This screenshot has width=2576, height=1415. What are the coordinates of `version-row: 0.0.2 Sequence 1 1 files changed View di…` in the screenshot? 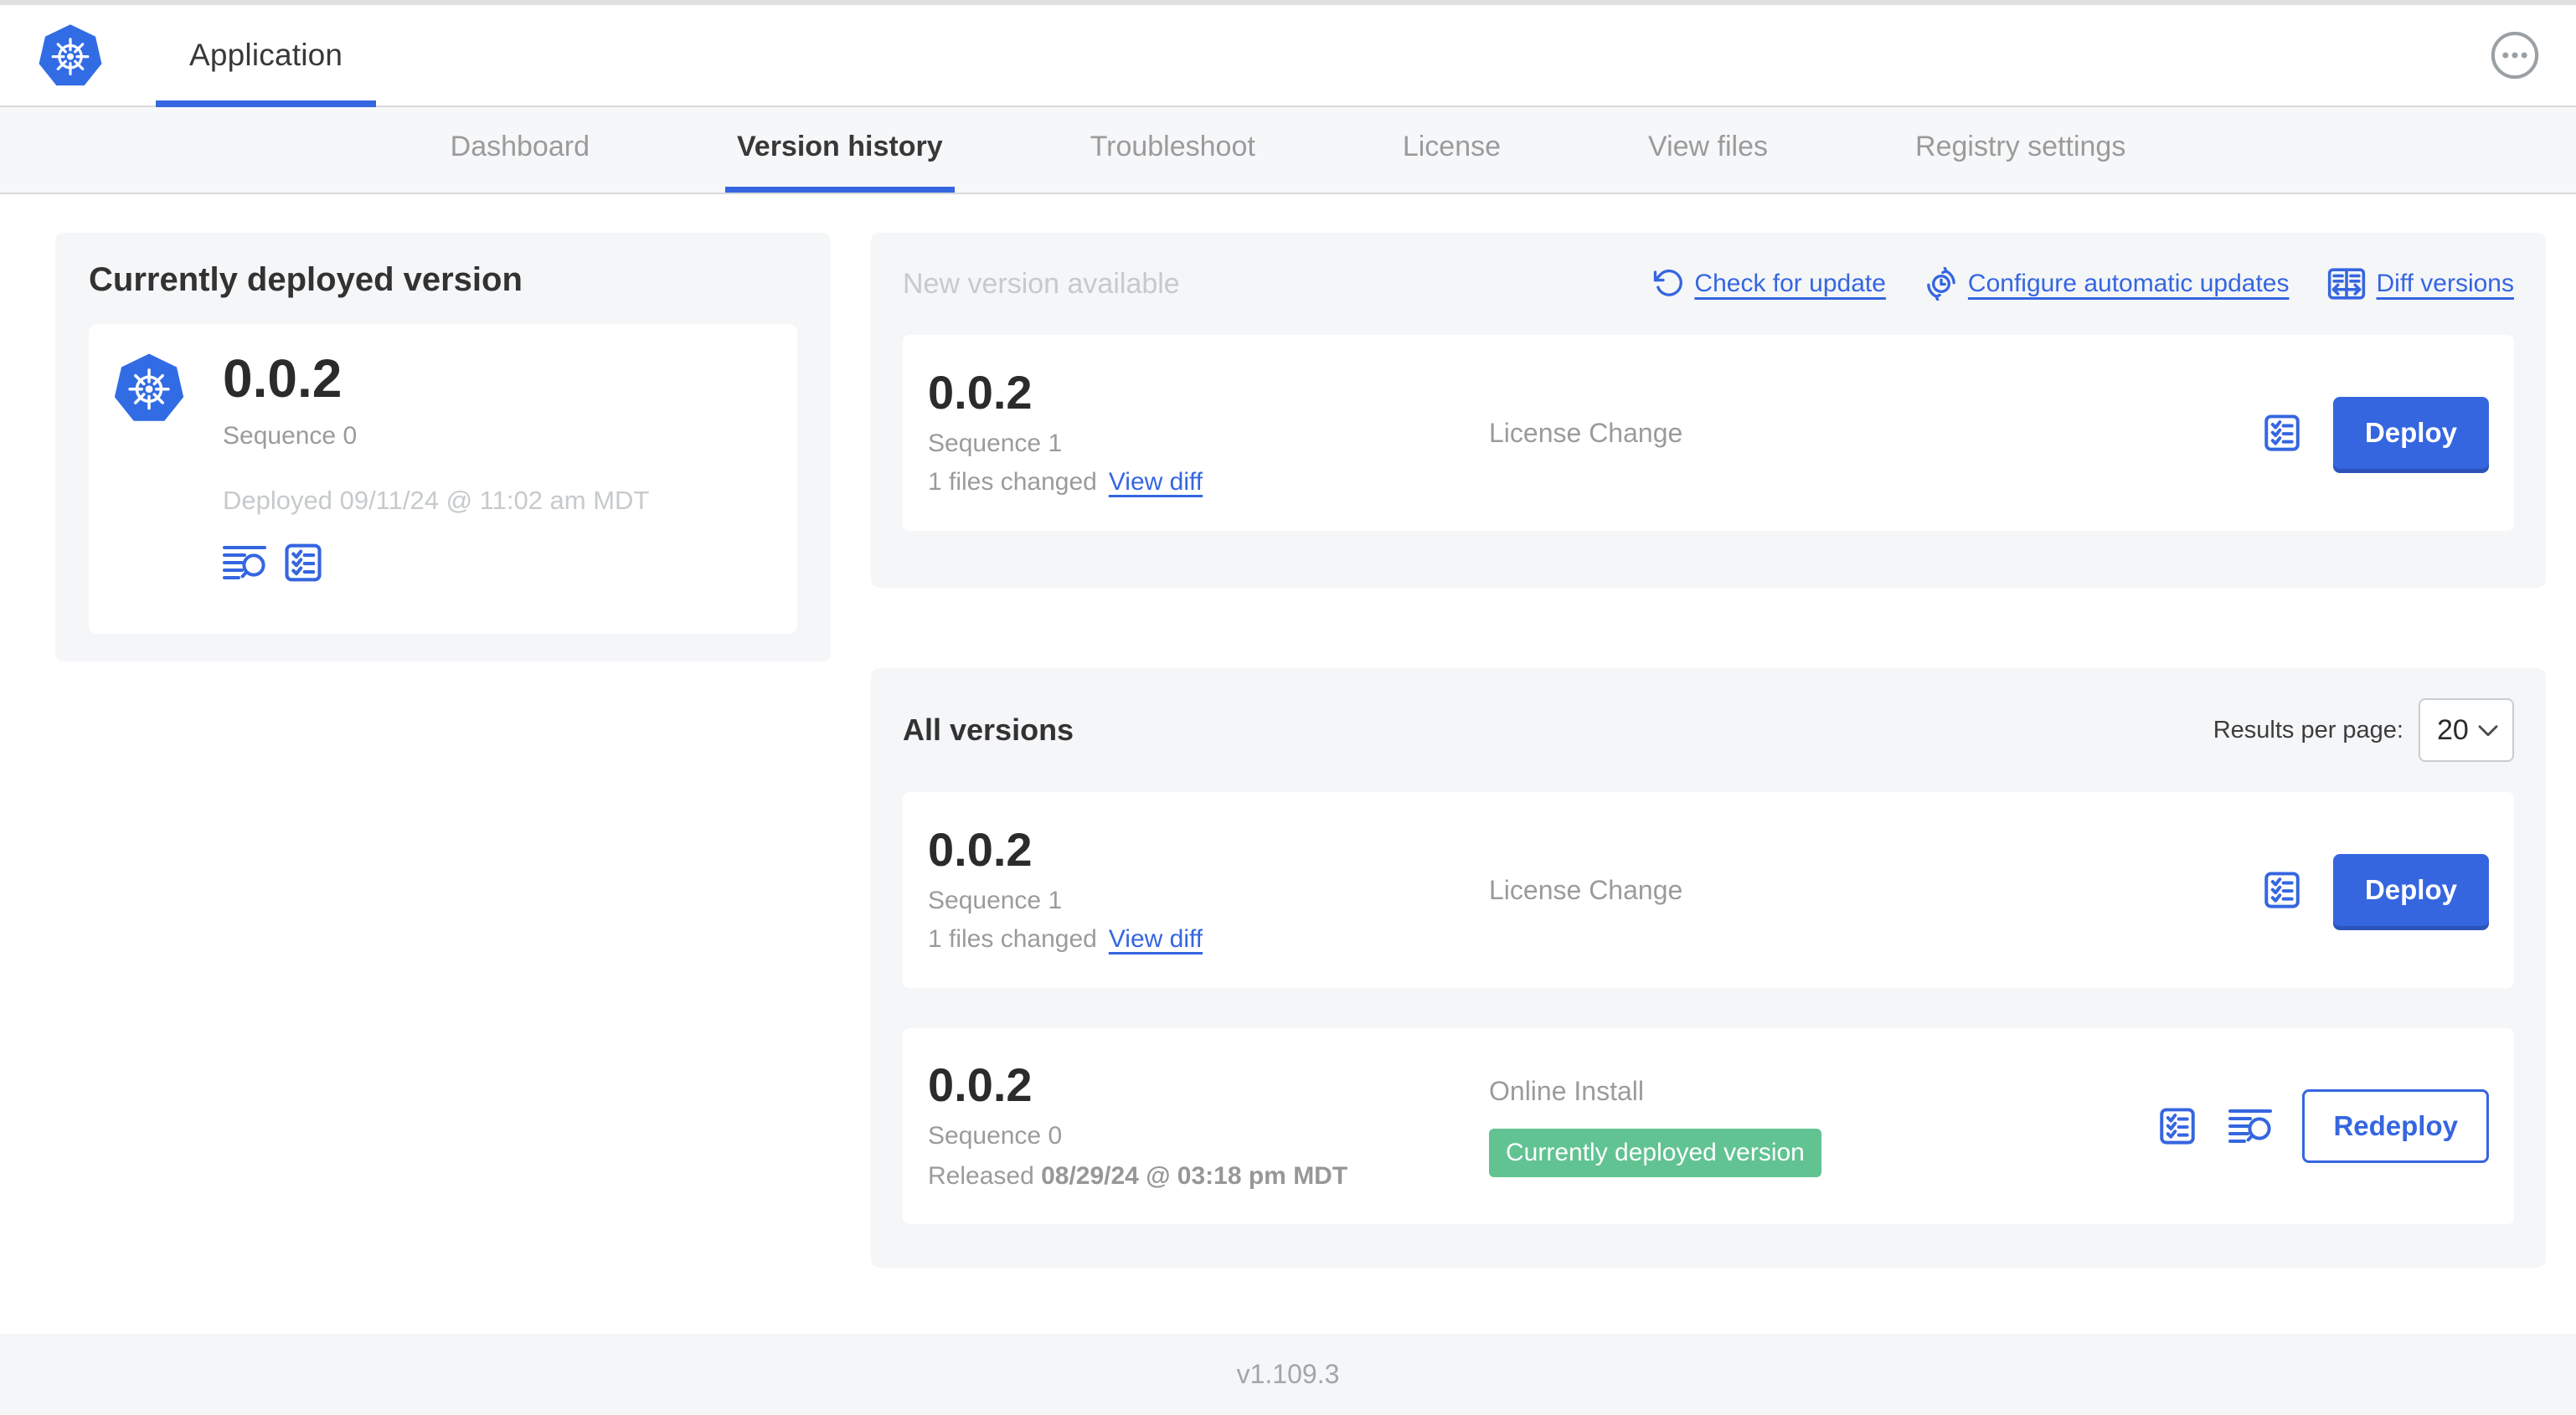 It's located at (1708, 890).